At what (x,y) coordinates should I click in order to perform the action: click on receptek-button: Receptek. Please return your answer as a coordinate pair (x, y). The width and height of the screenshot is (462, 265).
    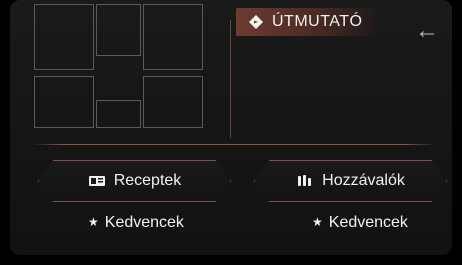
    Looking at the image, I should click on (134, 181).